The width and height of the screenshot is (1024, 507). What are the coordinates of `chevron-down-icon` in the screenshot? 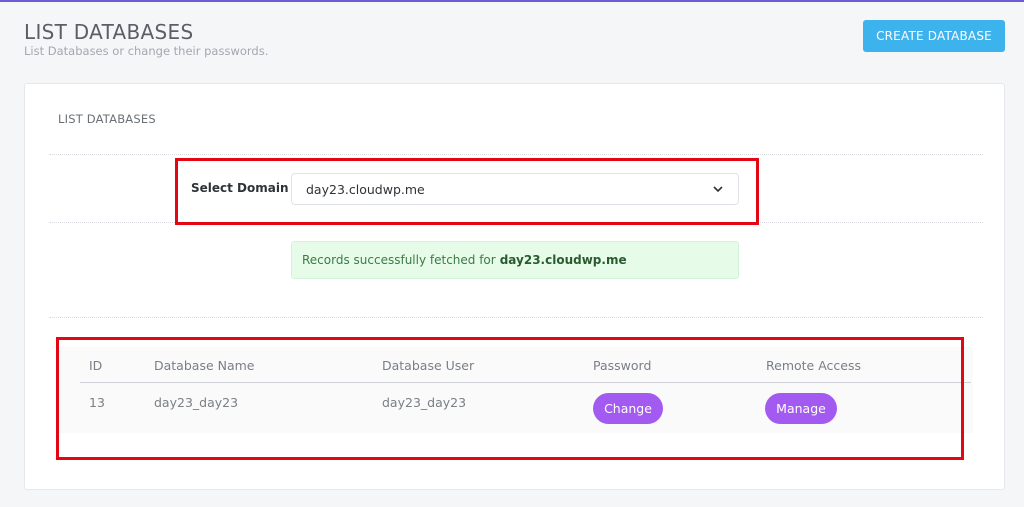 It's located at (718, 189).